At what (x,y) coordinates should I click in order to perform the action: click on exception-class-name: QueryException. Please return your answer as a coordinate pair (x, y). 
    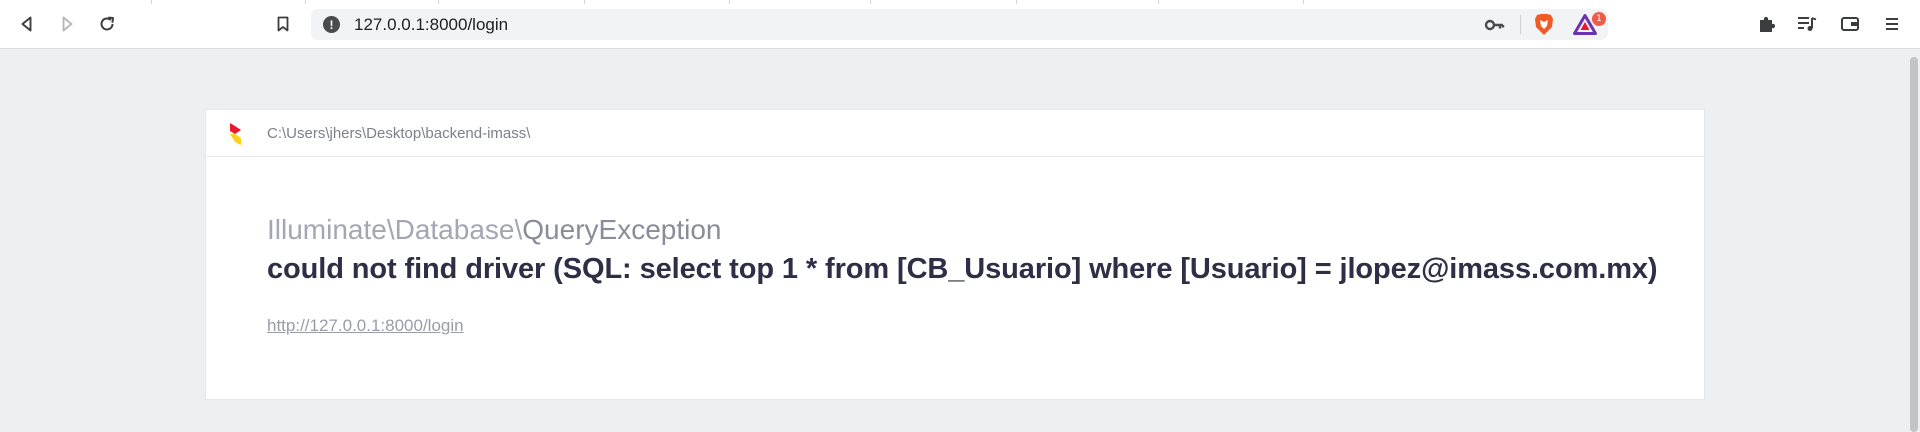
    Looking at the image, I should click on (622, 229).